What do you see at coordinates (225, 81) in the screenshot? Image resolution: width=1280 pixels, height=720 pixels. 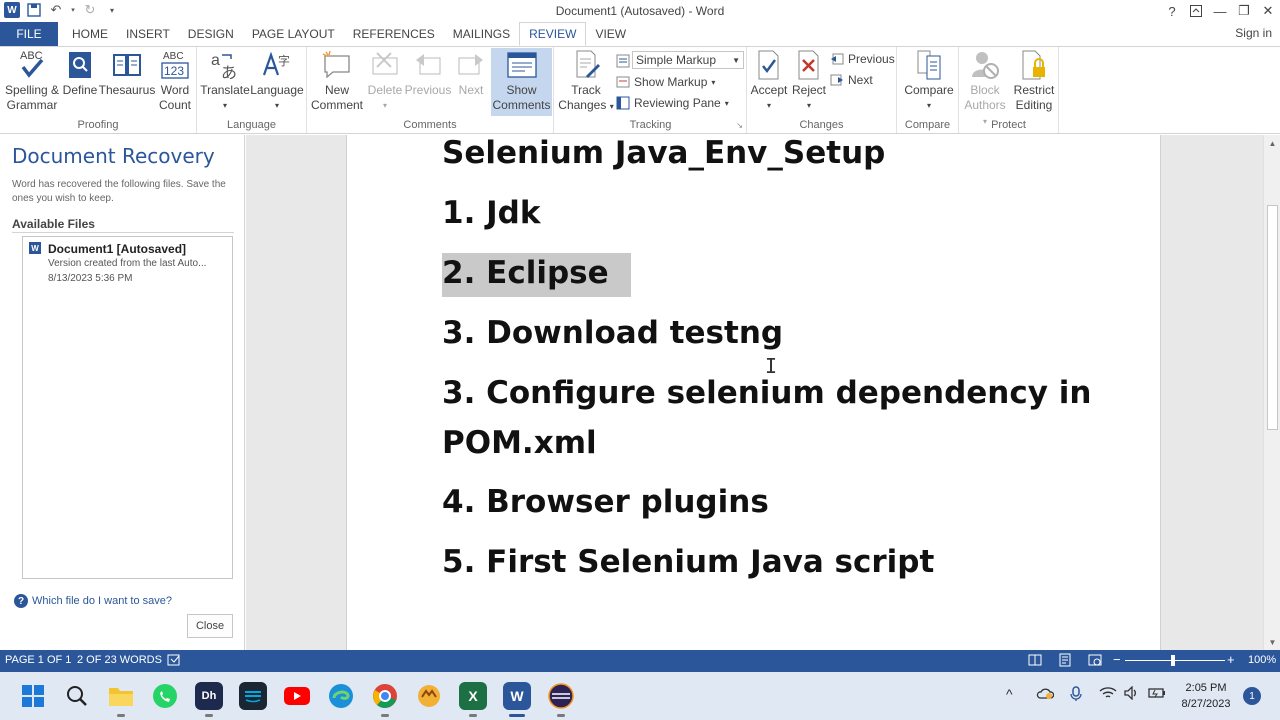 I see `translate-button: aあ Translate ▾` at bounding box center [225, 81].